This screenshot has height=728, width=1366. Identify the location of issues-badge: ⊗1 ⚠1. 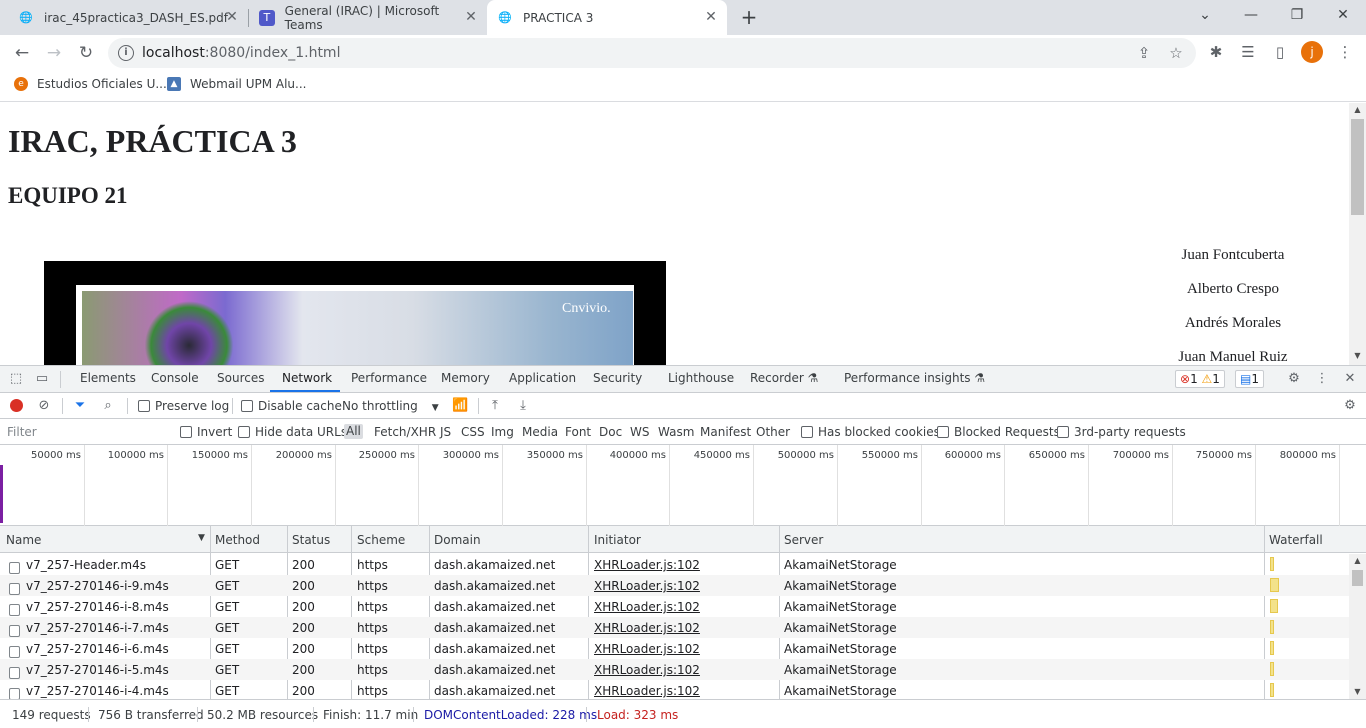
(1200, 379).